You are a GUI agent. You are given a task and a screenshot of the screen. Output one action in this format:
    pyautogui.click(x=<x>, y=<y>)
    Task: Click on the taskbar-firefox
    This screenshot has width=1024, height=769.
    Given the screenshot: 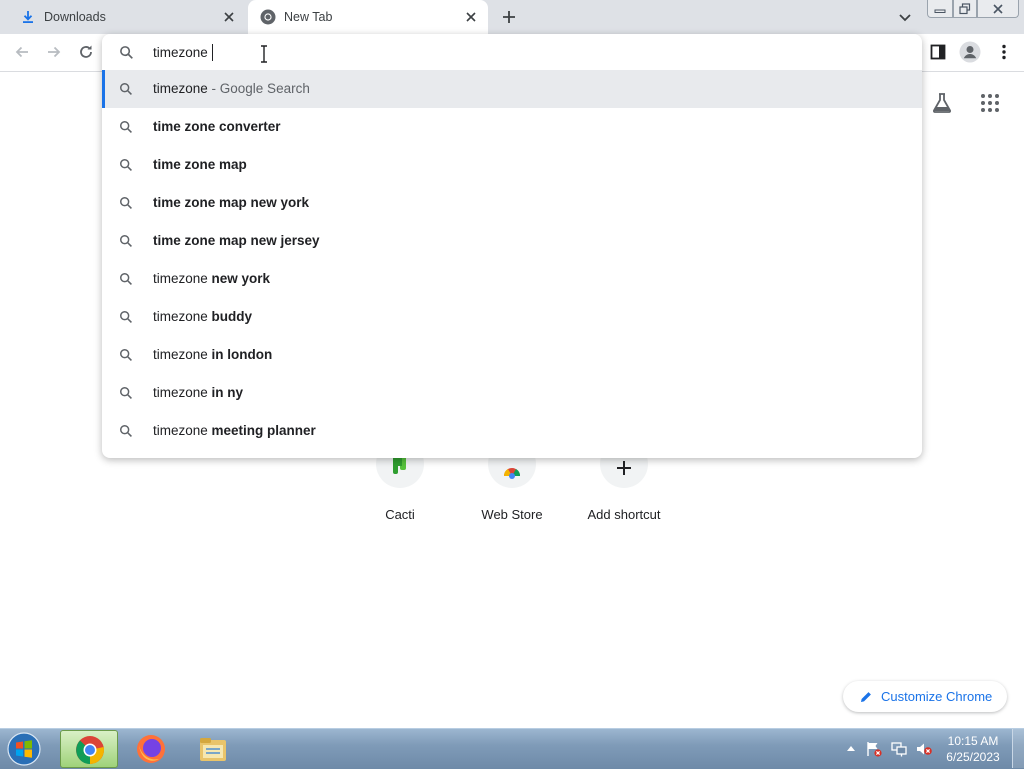 What is the action you would take?
    pyautogui.click(x=151, y=749)
    